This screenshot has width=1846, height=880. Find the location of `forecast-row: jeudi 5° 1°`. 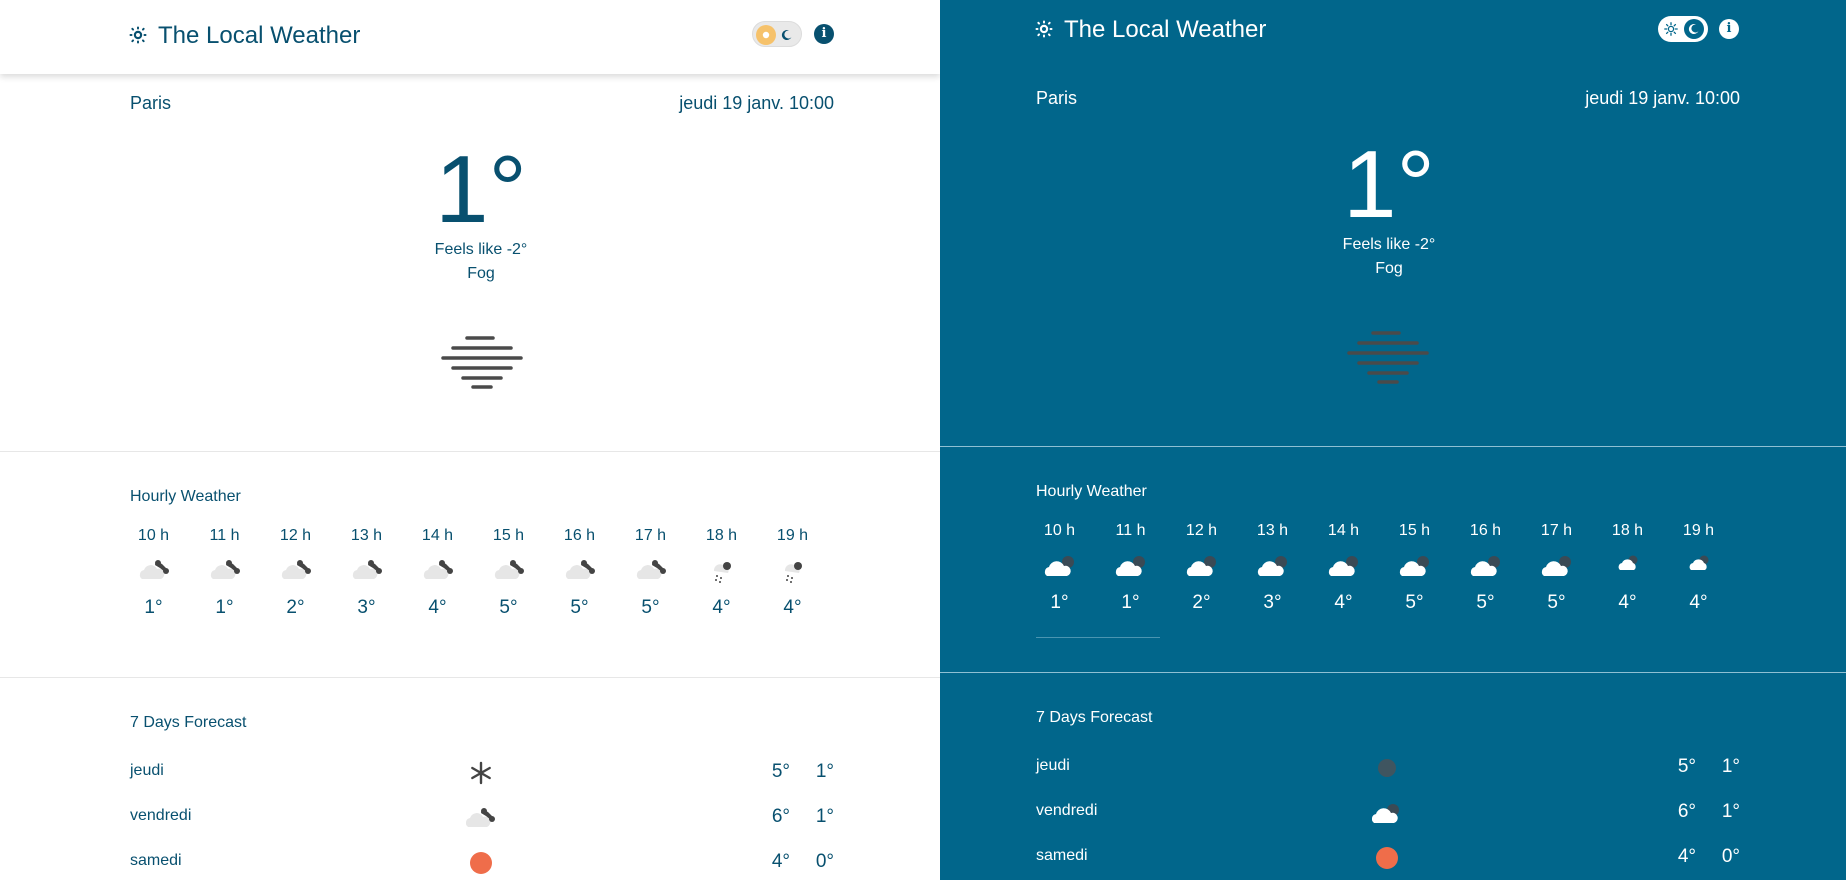

forecast-row: jeudi 5° 1° is located at coordinates (1388, 768).